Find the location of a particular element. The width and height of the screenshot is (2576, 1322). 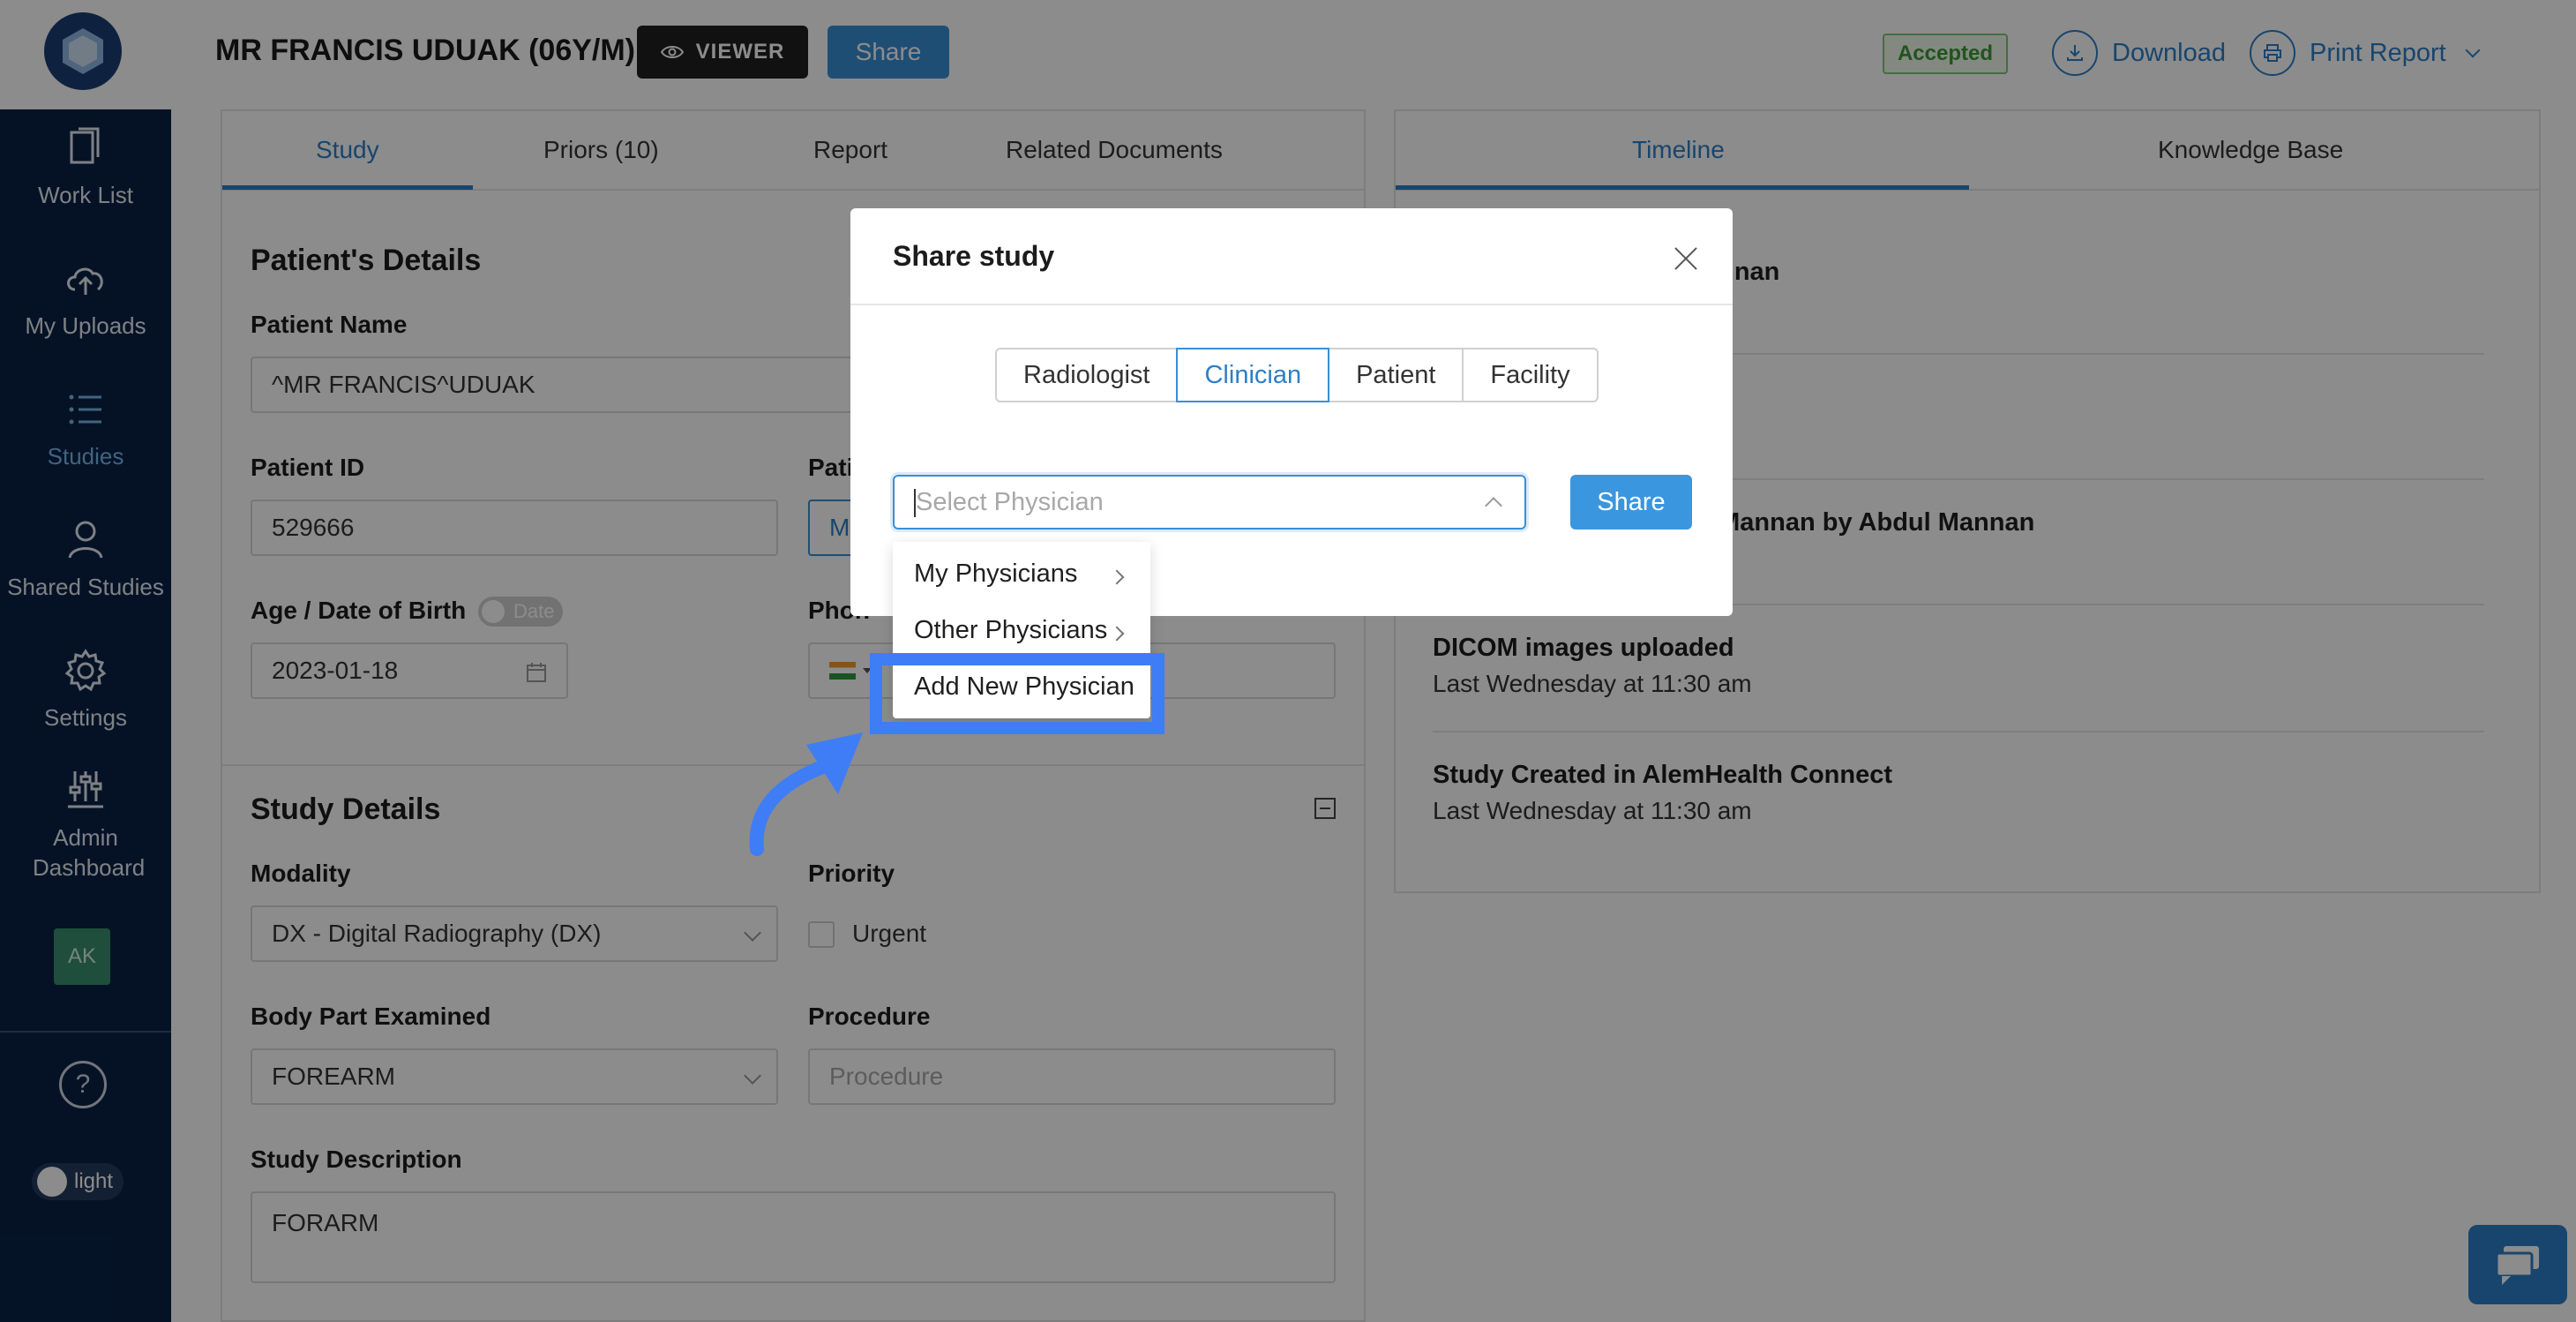

dropdown-item-label: My Physicians is located at coordinates (996, 574).